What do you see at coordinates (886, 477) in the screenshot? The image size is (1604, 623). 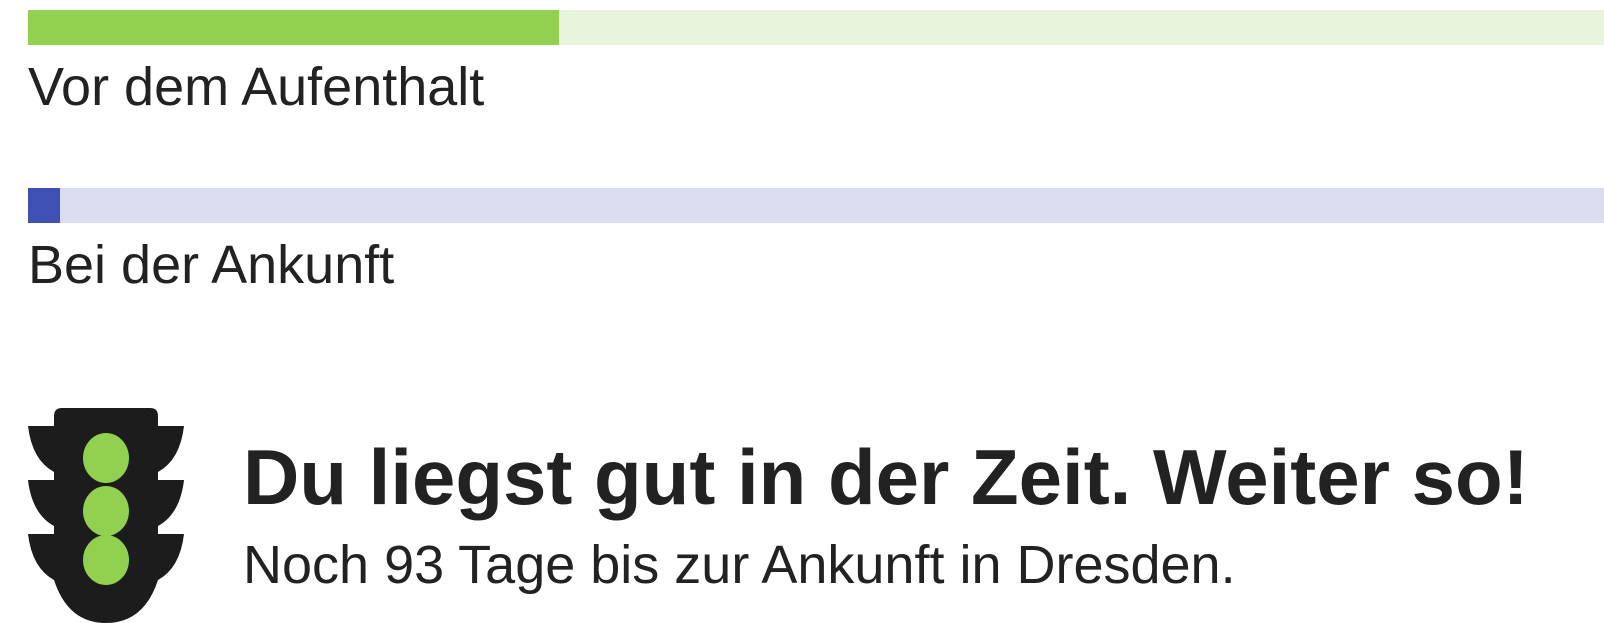 I see `status-headline: Du liegst gut in der Zeit. Weiter so!` at bounding box center [886, 477].